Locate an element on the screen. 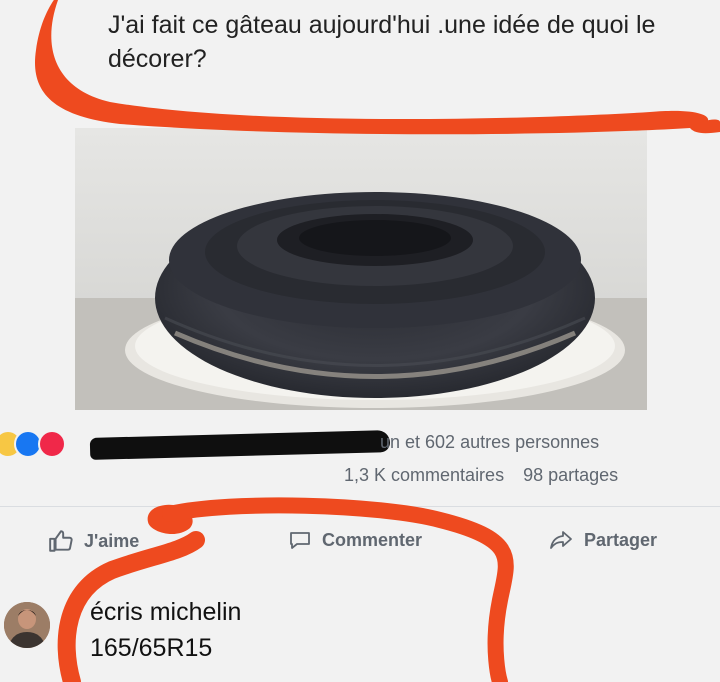 The width and height of the screenshot is (720, 682). shares-count: 98 partages is located at coordinates (570, 475).